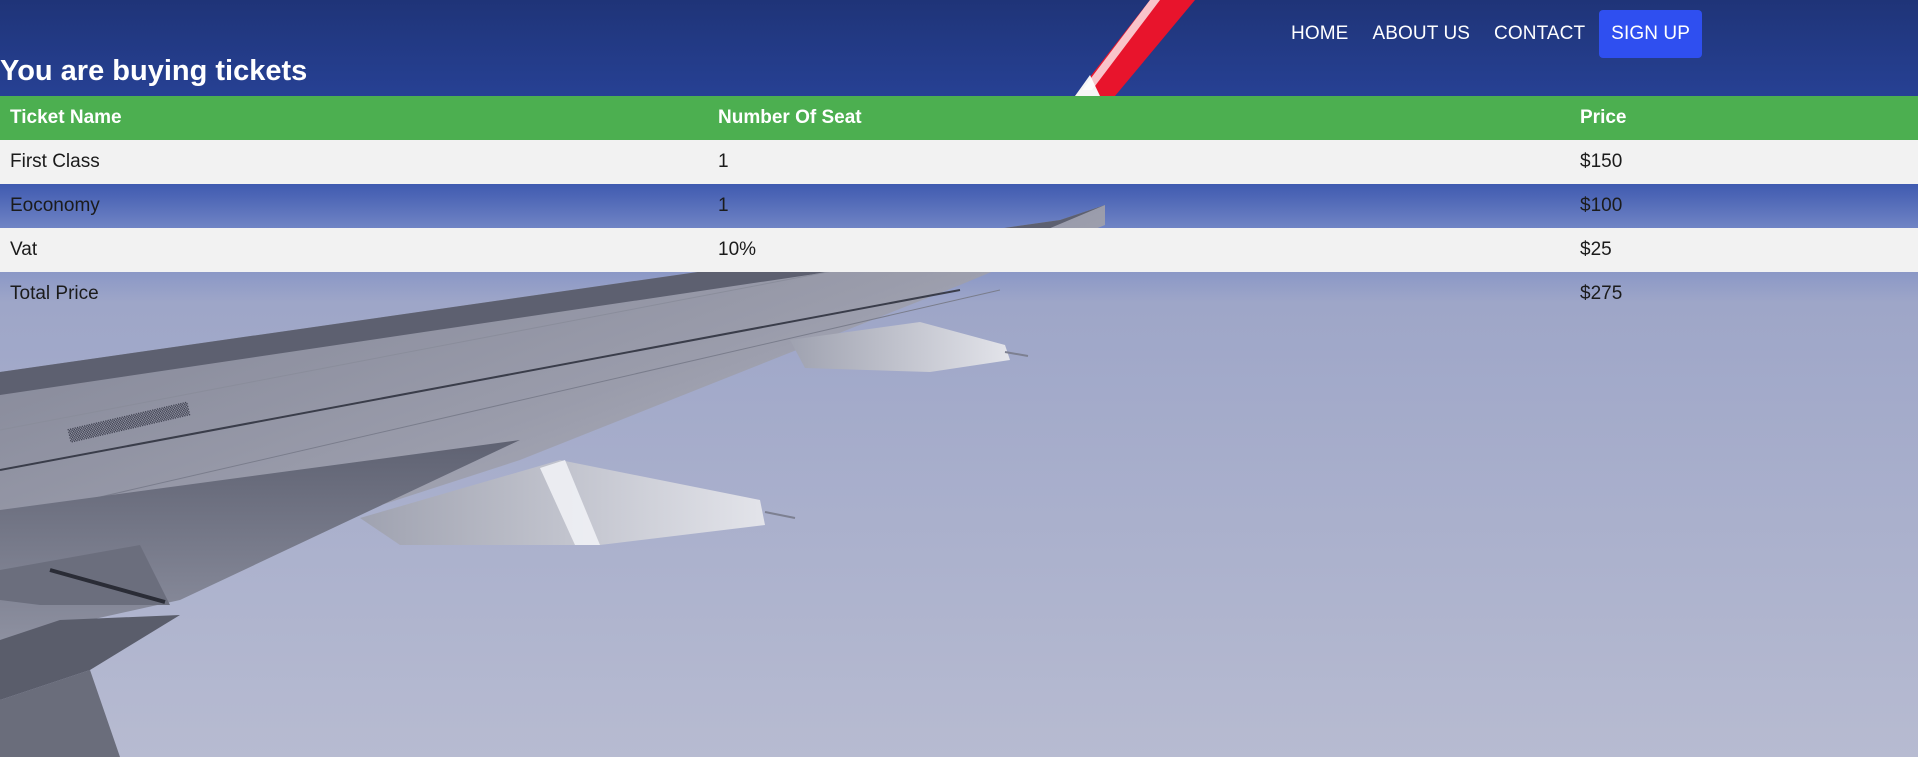 This screenshot has height=757, width=1918. I want to click on top-navbar: HOME ABOUT US CONTACT SIGN UP, so click(1490, 34).